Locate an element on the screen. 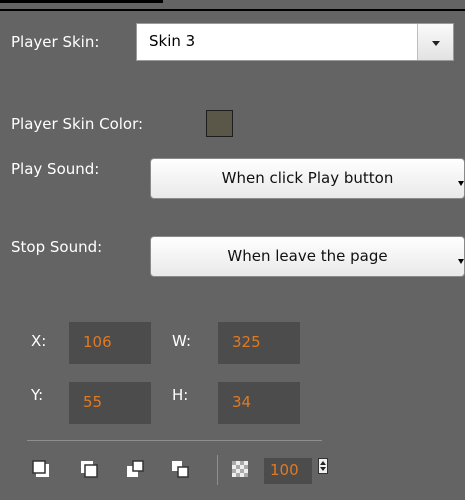 Image resolution: width=465 pixels, height=500 pixels. player-skin-value: Skin 3 is located at coordinates (172, 41).